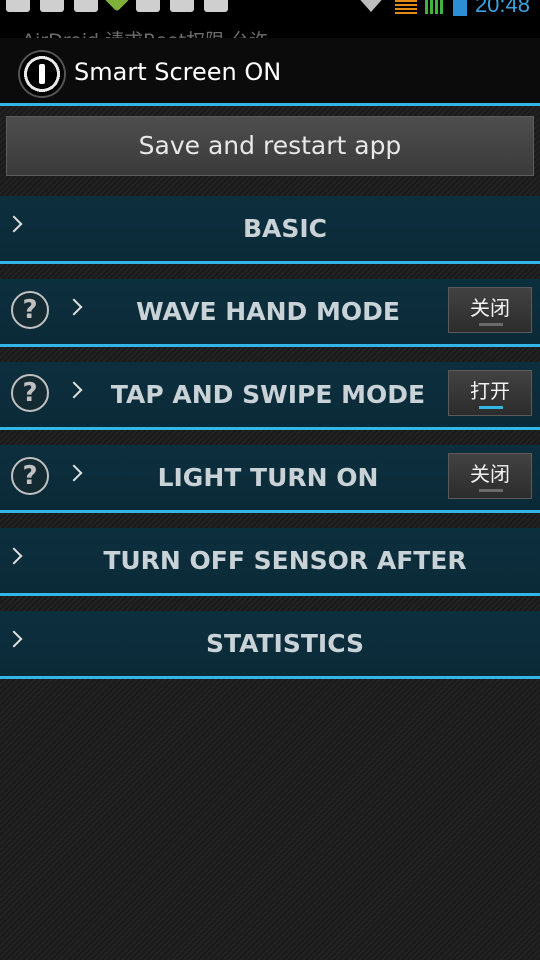 Image resolution: width=540 pixels, height=960 pixels. I want to click on section-light-turn-on: ? LIGHT TURN ON 关闭, so click(270, 479).